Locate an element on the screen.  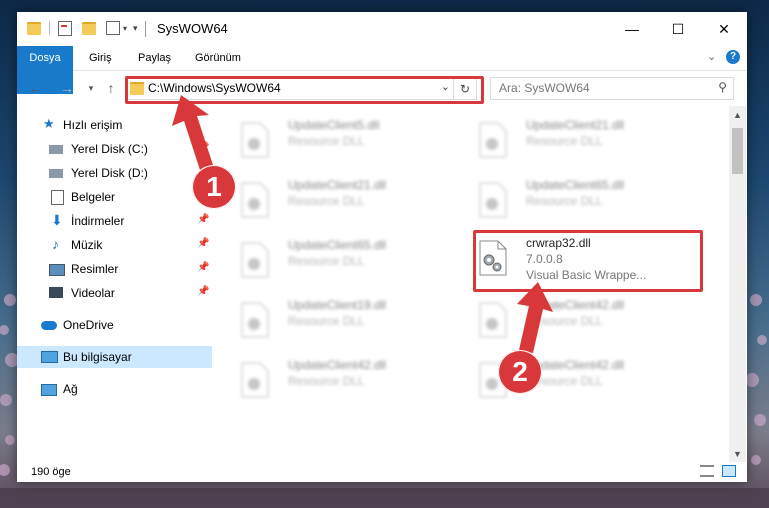
address-highlight-box is located at coordinates (304, 90).